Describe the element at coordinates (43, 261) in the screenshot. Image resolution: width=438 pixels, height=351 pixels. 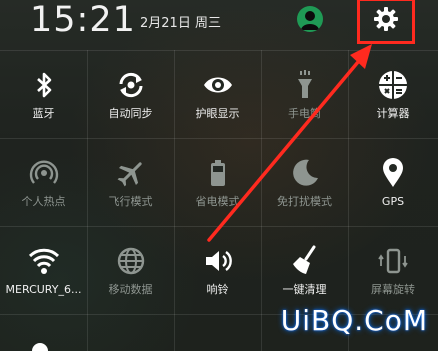
I see `wifi-icon` at that location.